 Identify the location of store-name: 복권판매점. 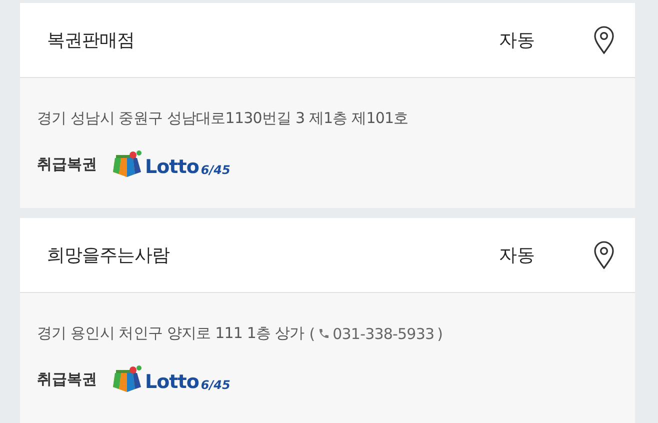
(91, 40).